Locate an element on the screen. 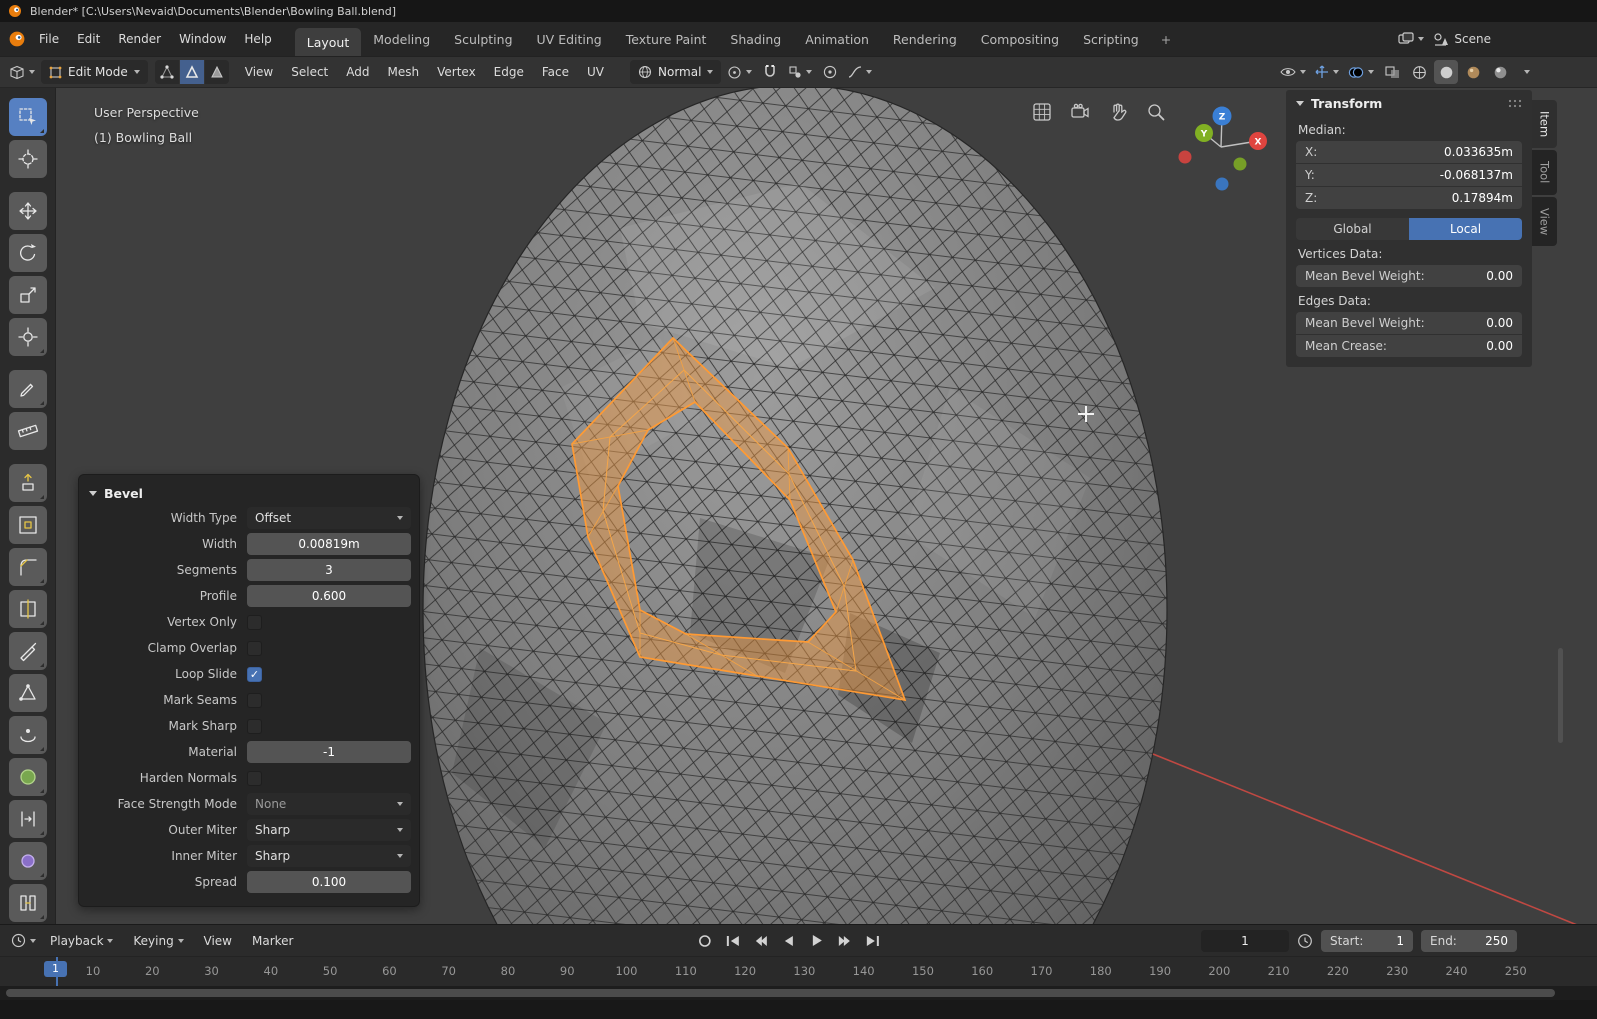 This screenshot has height=1019, width=1597. vertex-bevel-weight-field: Mean Bevel Weight: 0.00 is located at coordinates (1409, 276).